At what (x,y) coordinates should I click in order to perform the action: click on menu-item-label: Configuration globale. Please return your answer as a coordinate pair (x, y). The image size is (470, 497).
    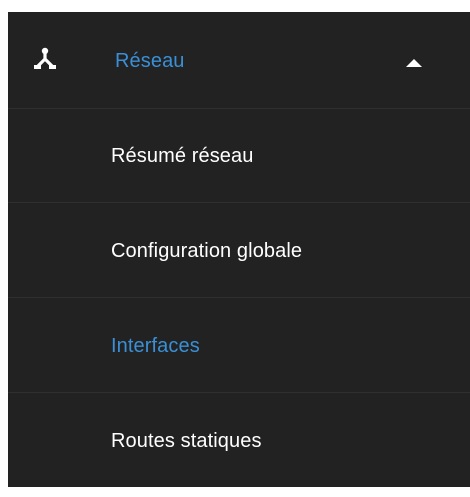
    Looking at the image, I should click on (207, 250).